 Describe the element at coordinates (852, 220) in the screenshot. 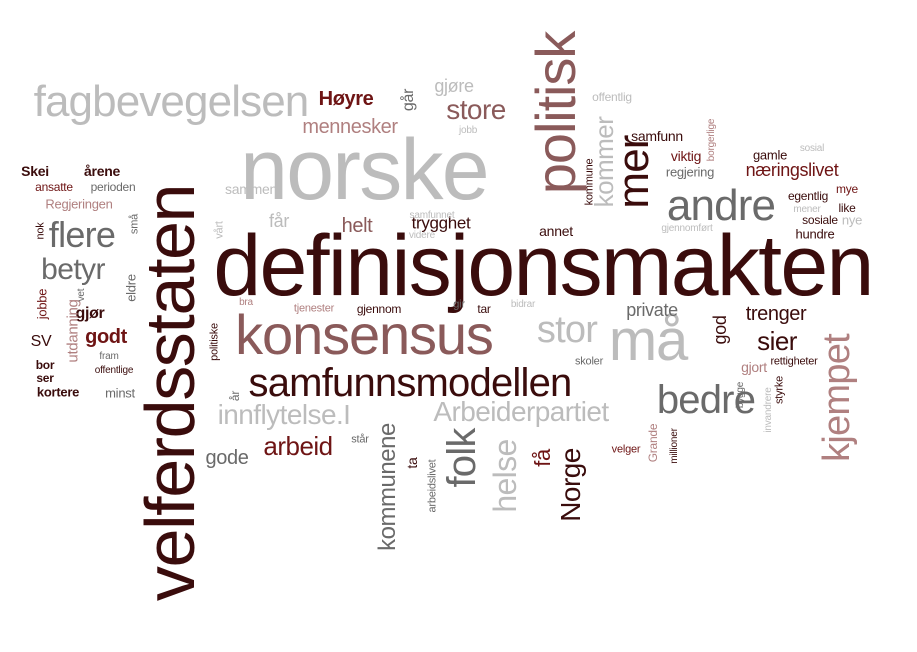

I see `cloud-word: nye` at that location.